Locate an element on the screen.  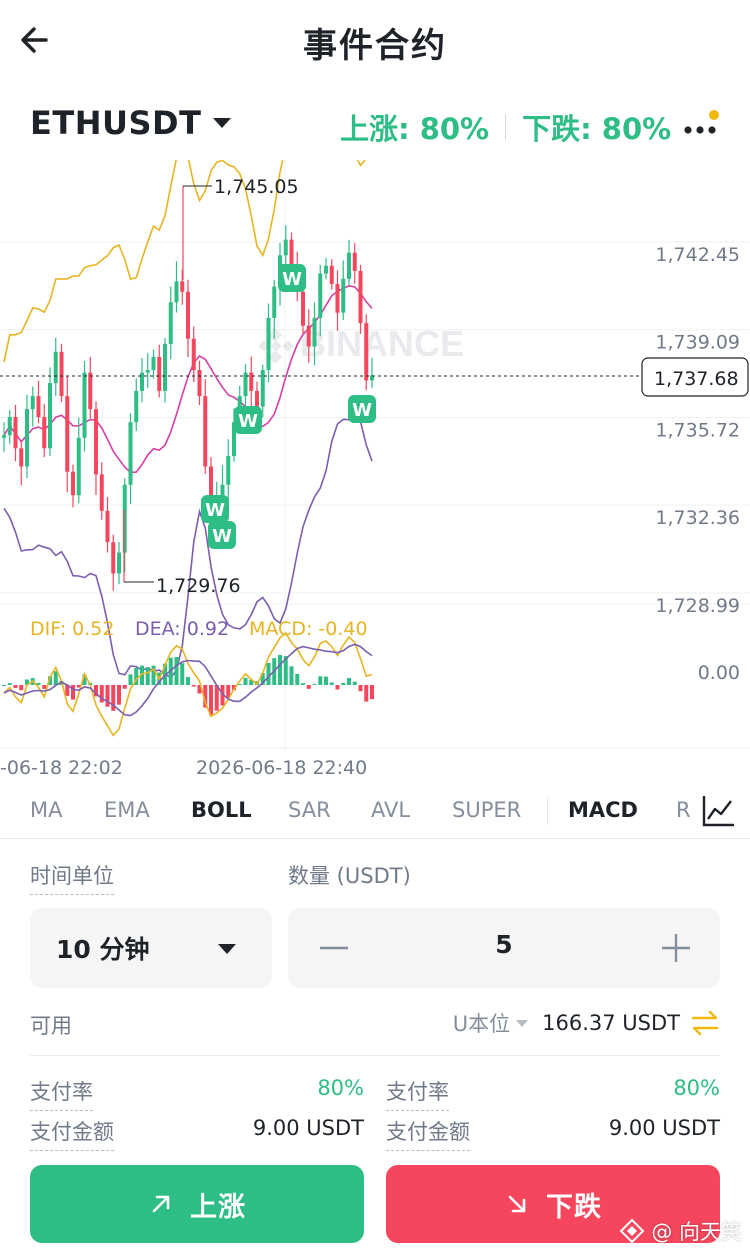
time-unit-value: 10 分钟 is located at coordinates (103, 949).